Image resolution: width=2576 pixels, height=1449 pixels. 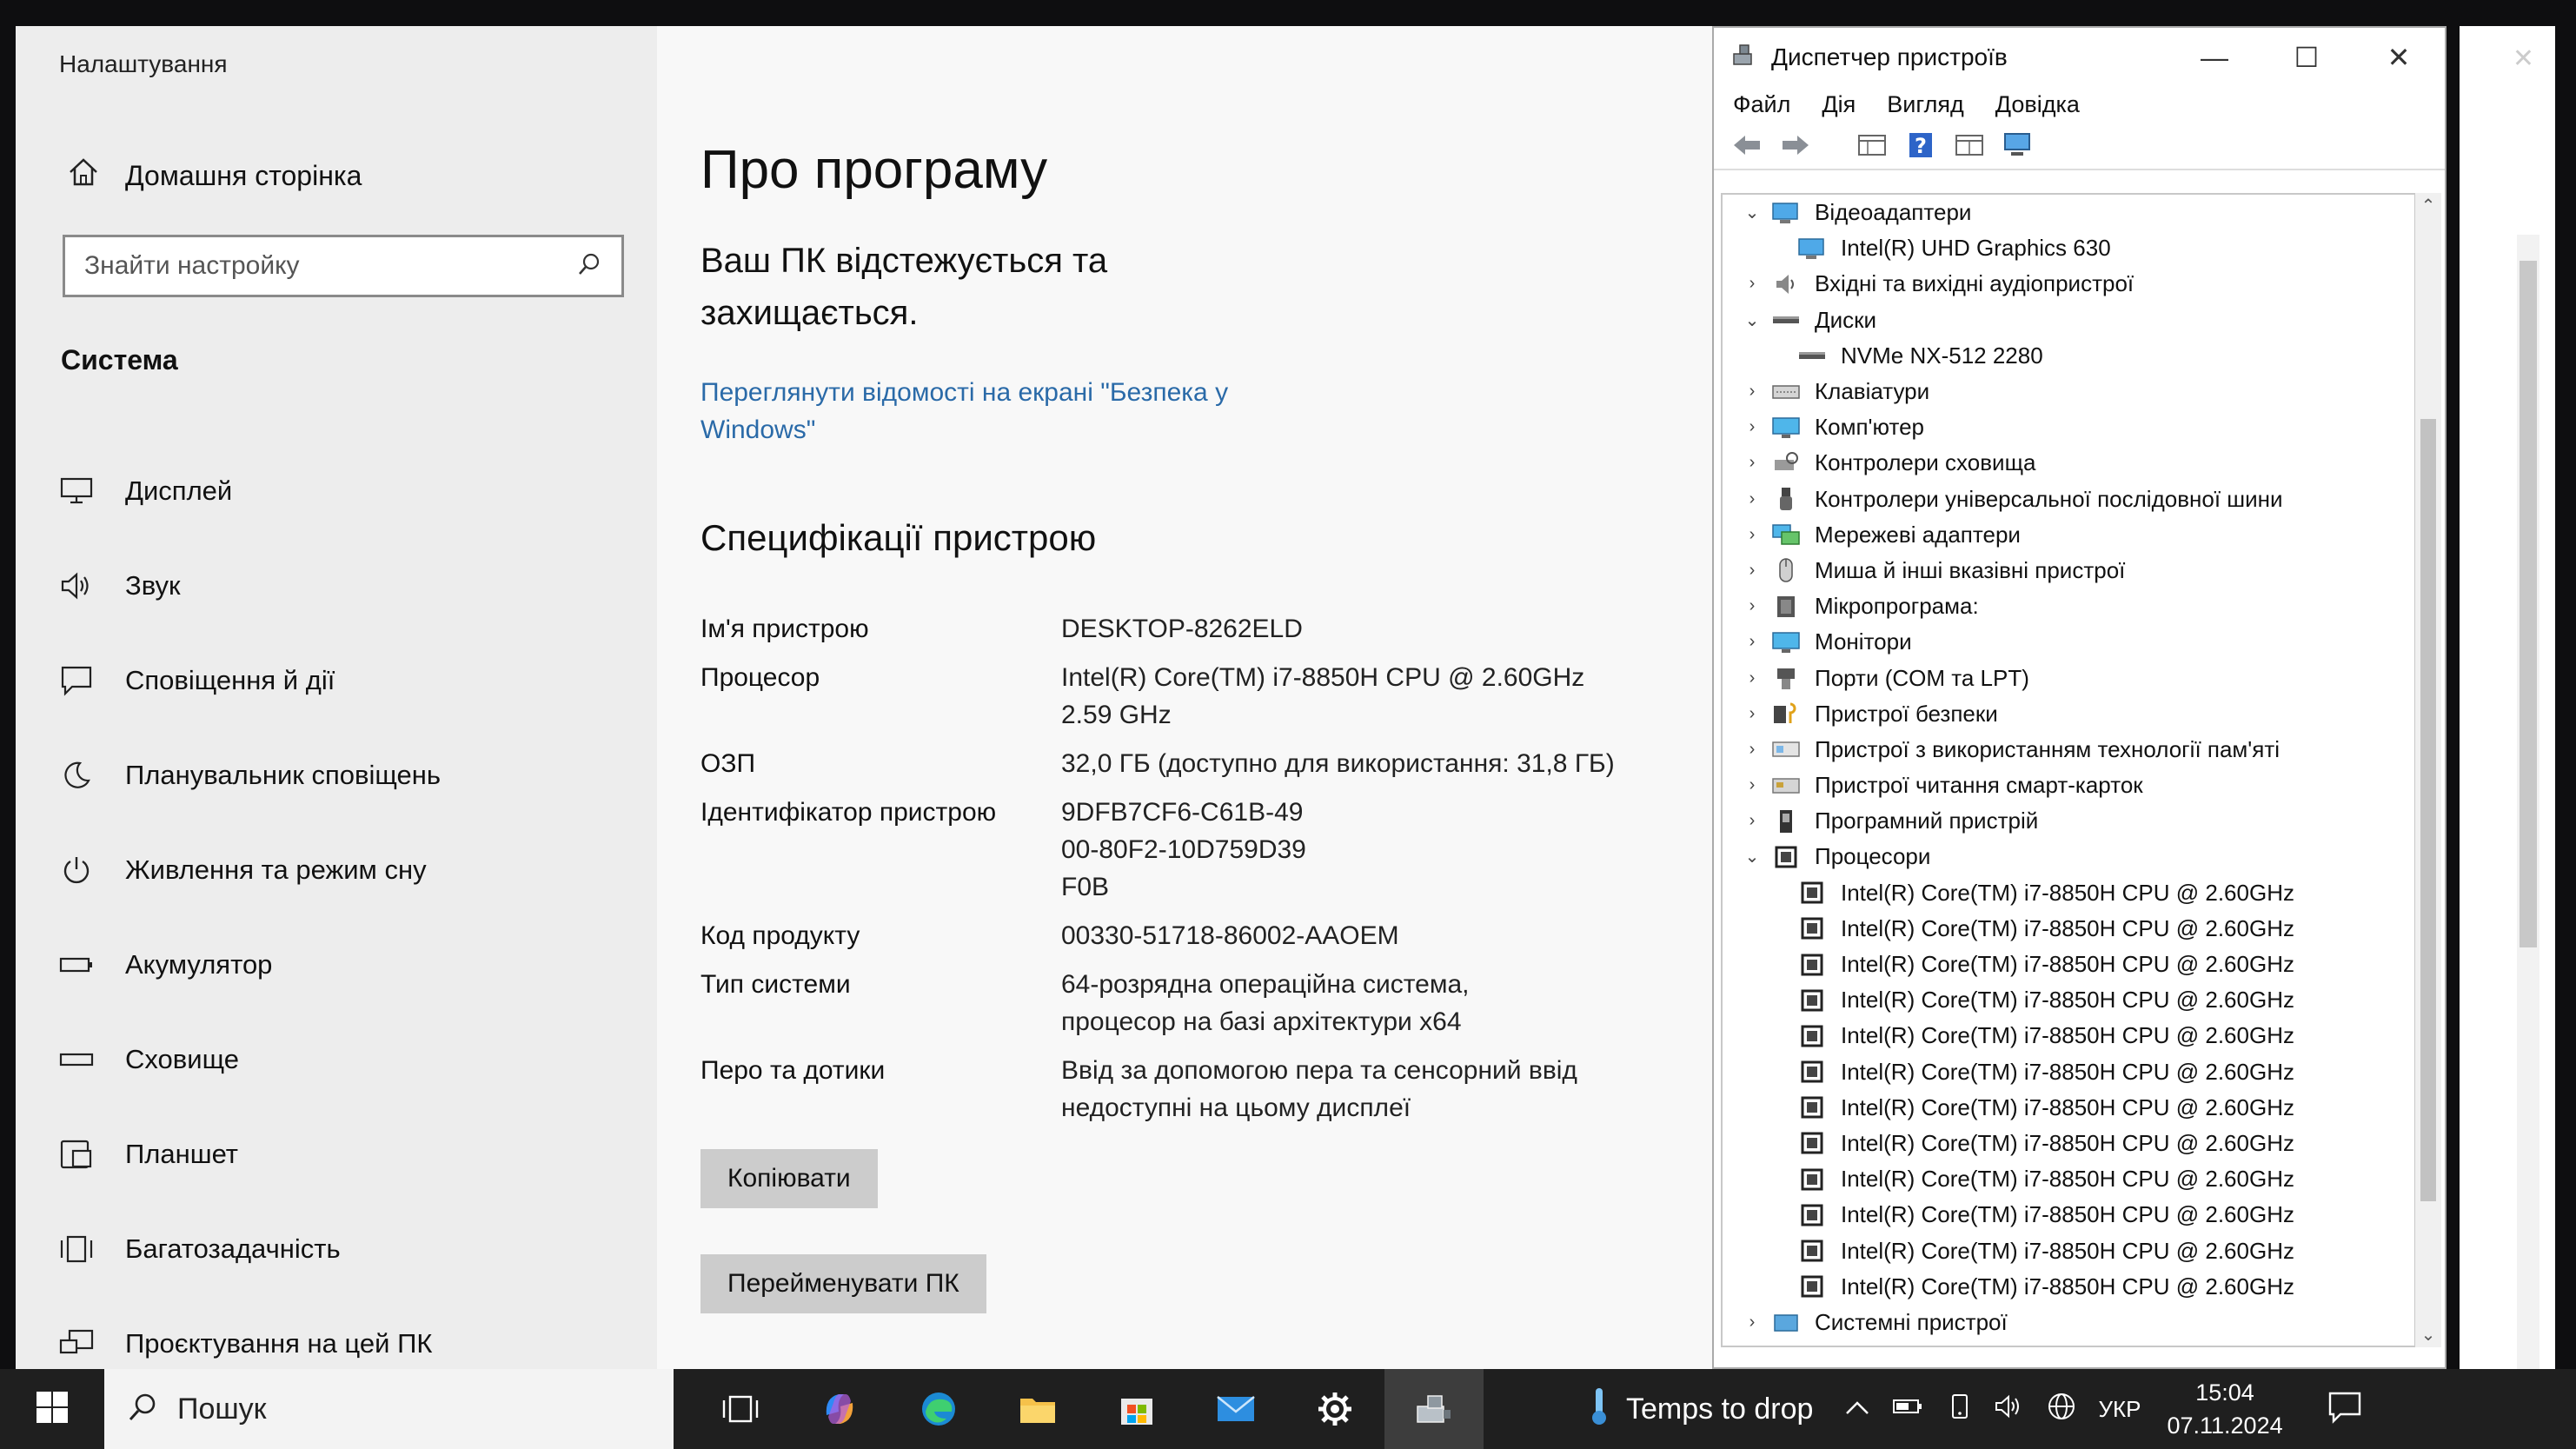 What do you see at coordinates (2068, 570) in the screenshot?
I see `tree-category: › Миша й інші вказівні пристрої` at bounding box center [2068, 570].